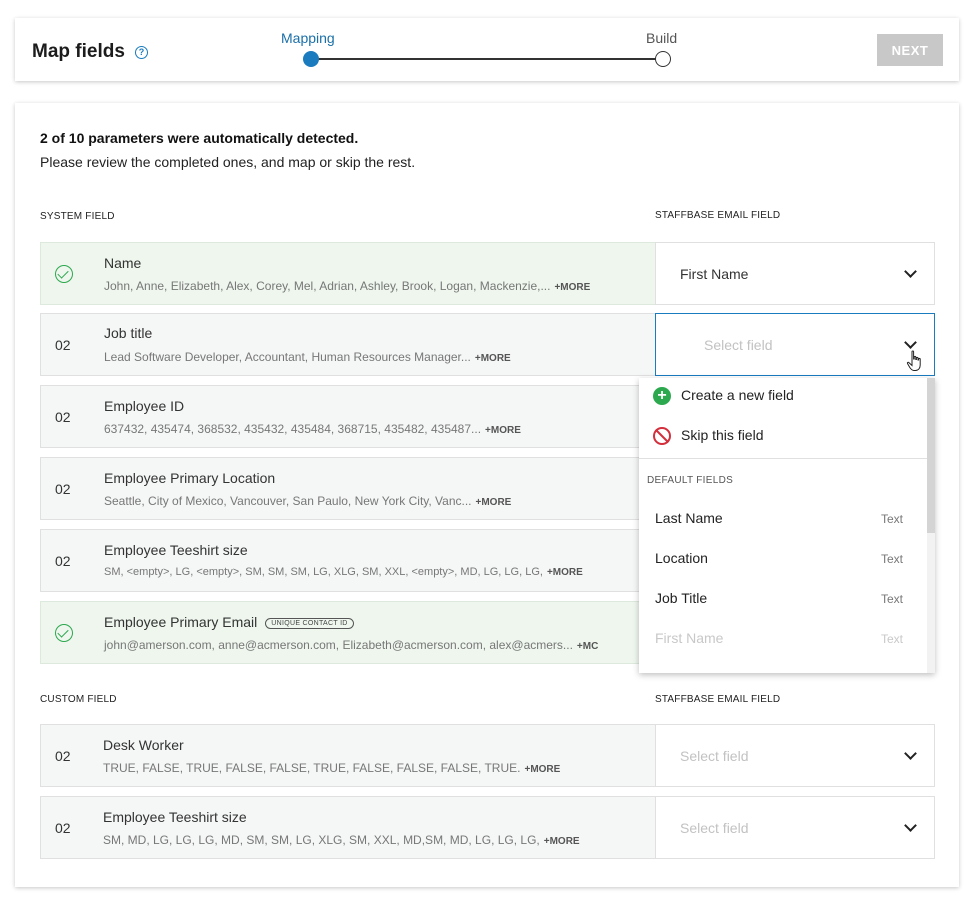 This screenshot has width=978, height=899. I want to click on page-title: Map fields, so click(78, 51).